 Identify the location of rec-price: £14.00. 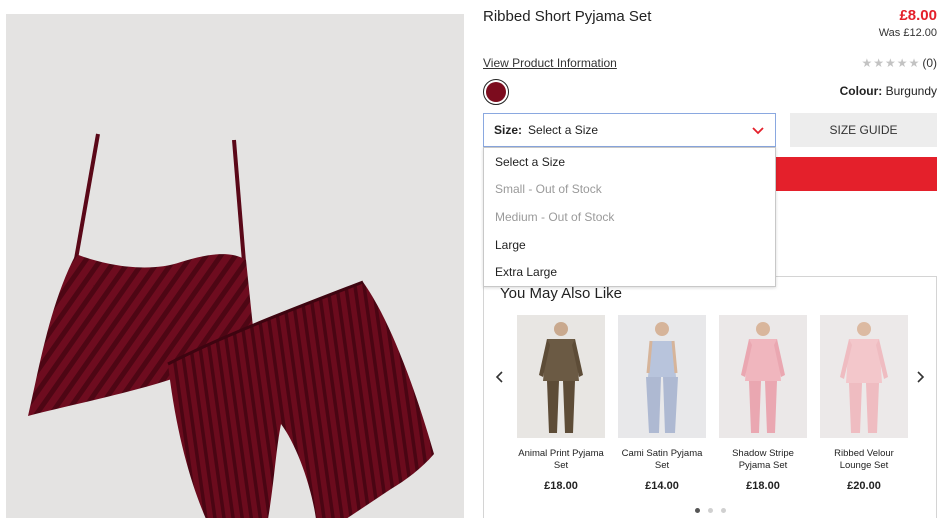
(662, 486).